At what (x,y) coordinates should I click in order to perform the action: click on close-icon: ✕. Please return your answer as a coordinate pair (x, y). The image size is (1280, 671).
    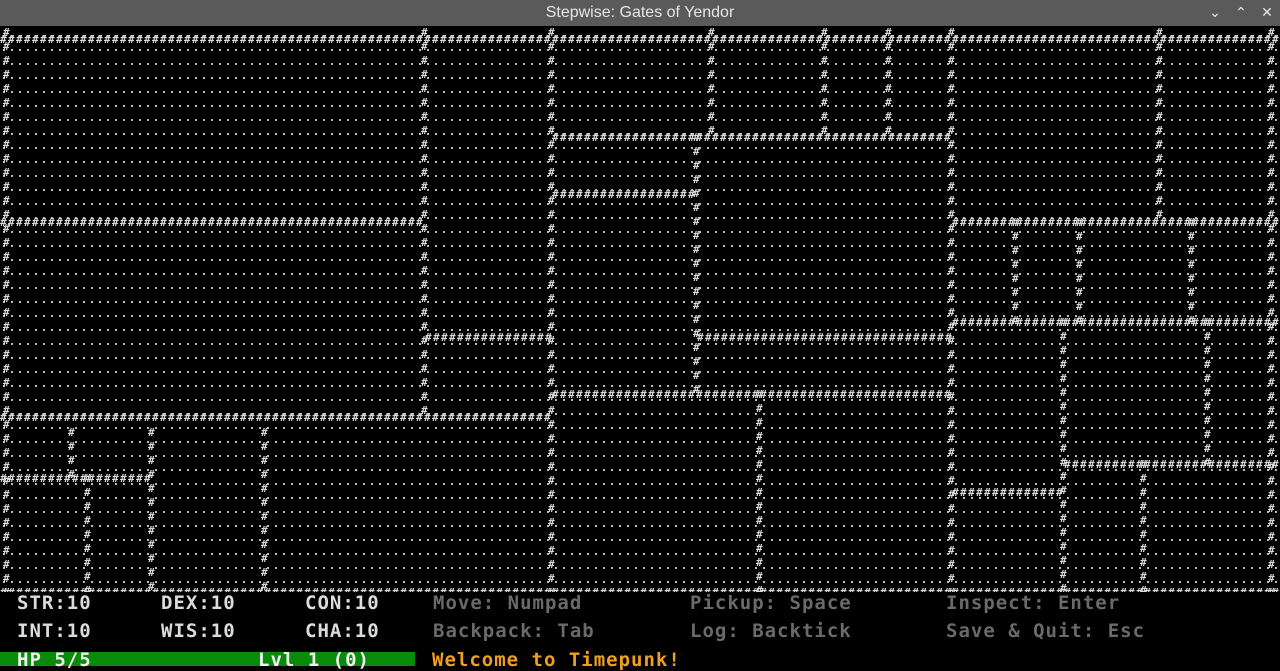
    Looking at the image, I should click on (1267, 13).